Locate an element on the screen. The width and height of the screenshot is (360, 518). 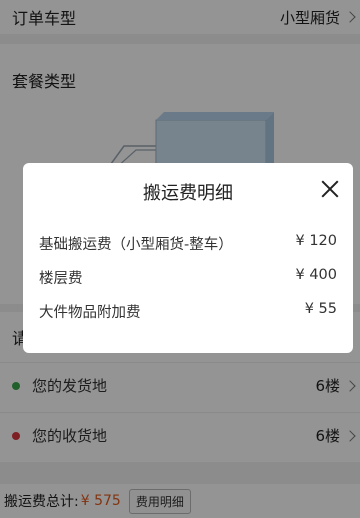
fee-name: 大件物品附加费 is located at coordinates (90, 313).